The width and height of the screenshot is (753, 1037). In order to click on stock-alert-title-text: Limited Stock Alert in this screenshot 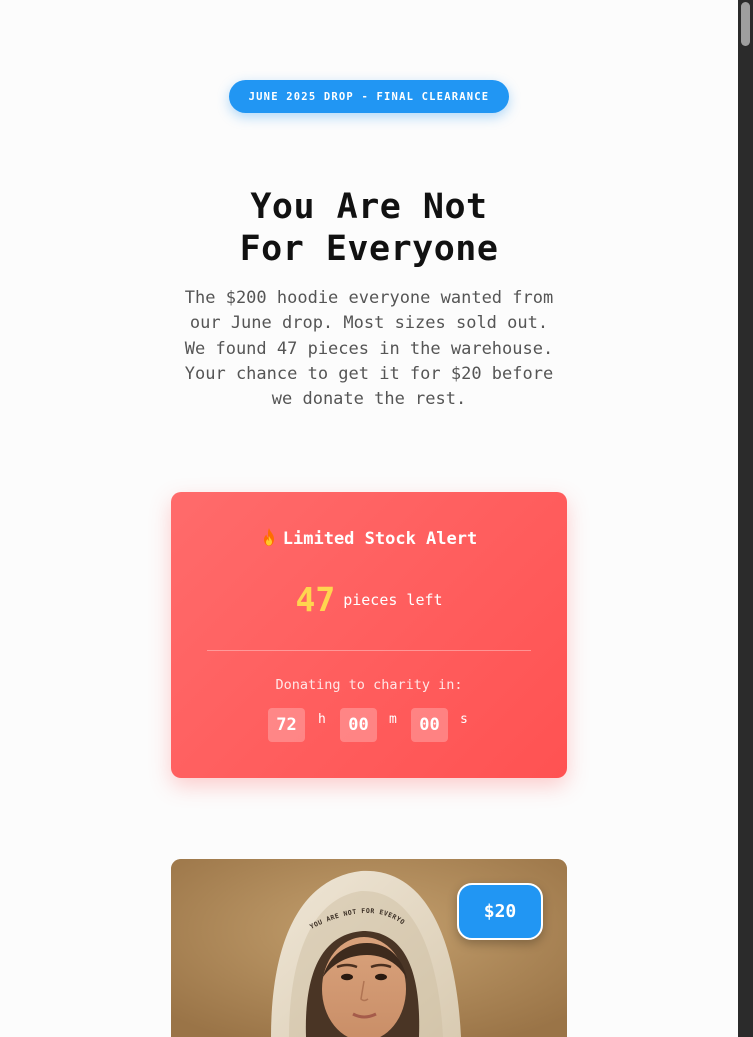, I will do `click(380, 539)`.